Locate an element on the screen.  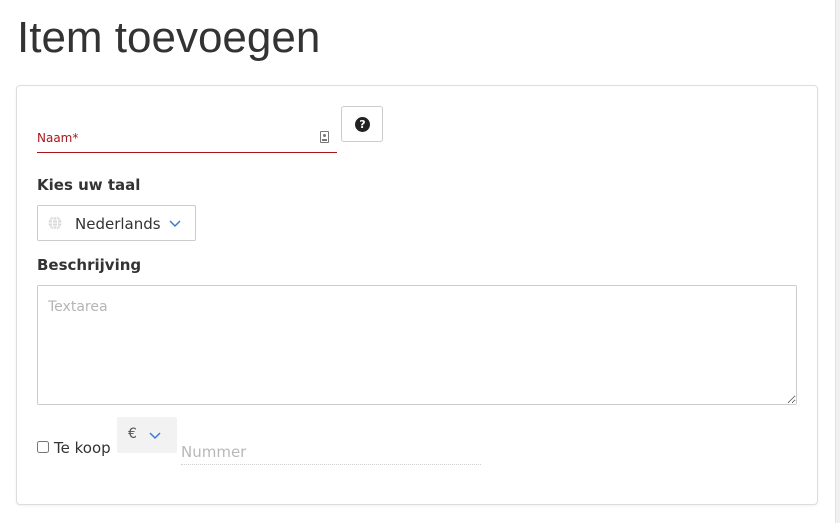
price-input is located at coordinates (331, 452).